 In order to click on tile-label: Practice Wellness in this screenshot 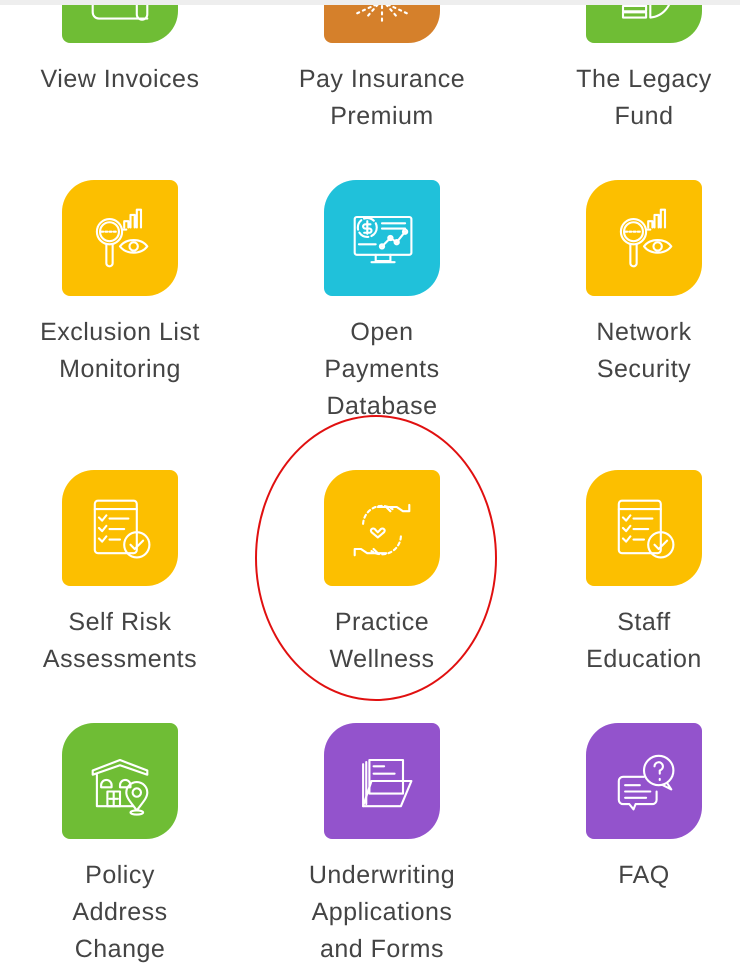, I will do `click(382, 641)`.